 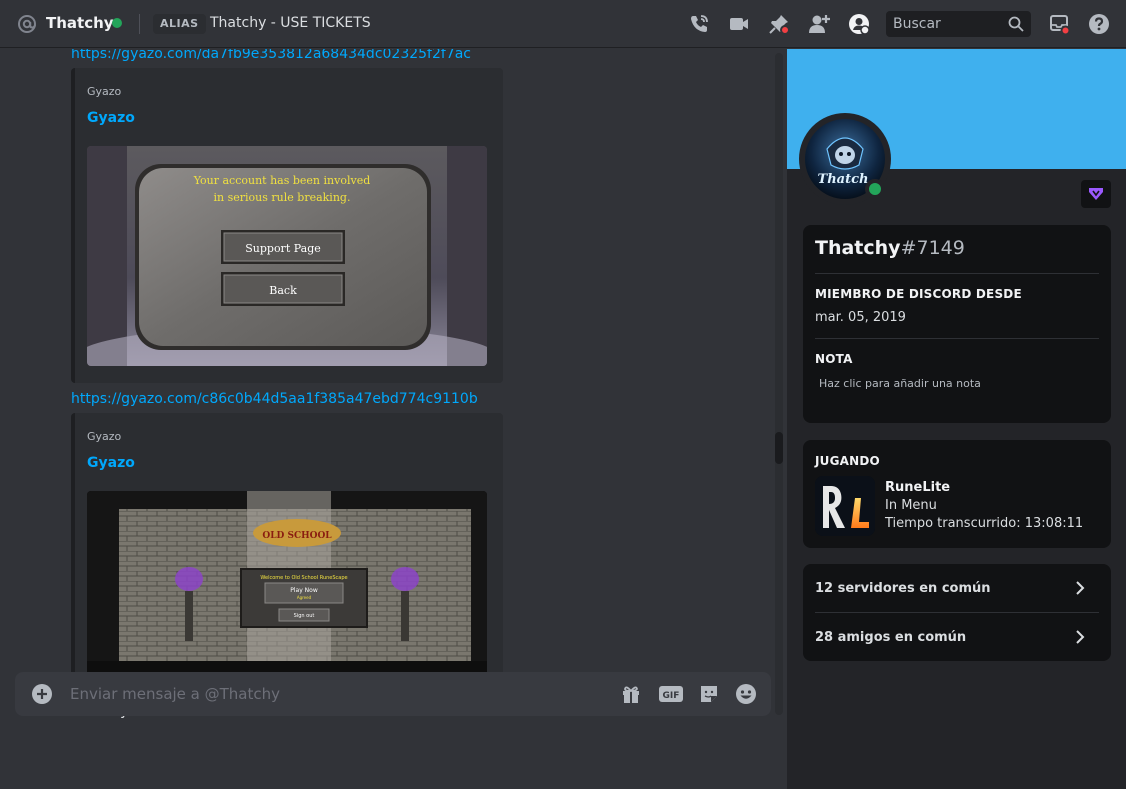 What do you see at coordinates (847, 461) in the screenshot?
I see `playing-label: JUGANDO` at bounding box center [847, 461].